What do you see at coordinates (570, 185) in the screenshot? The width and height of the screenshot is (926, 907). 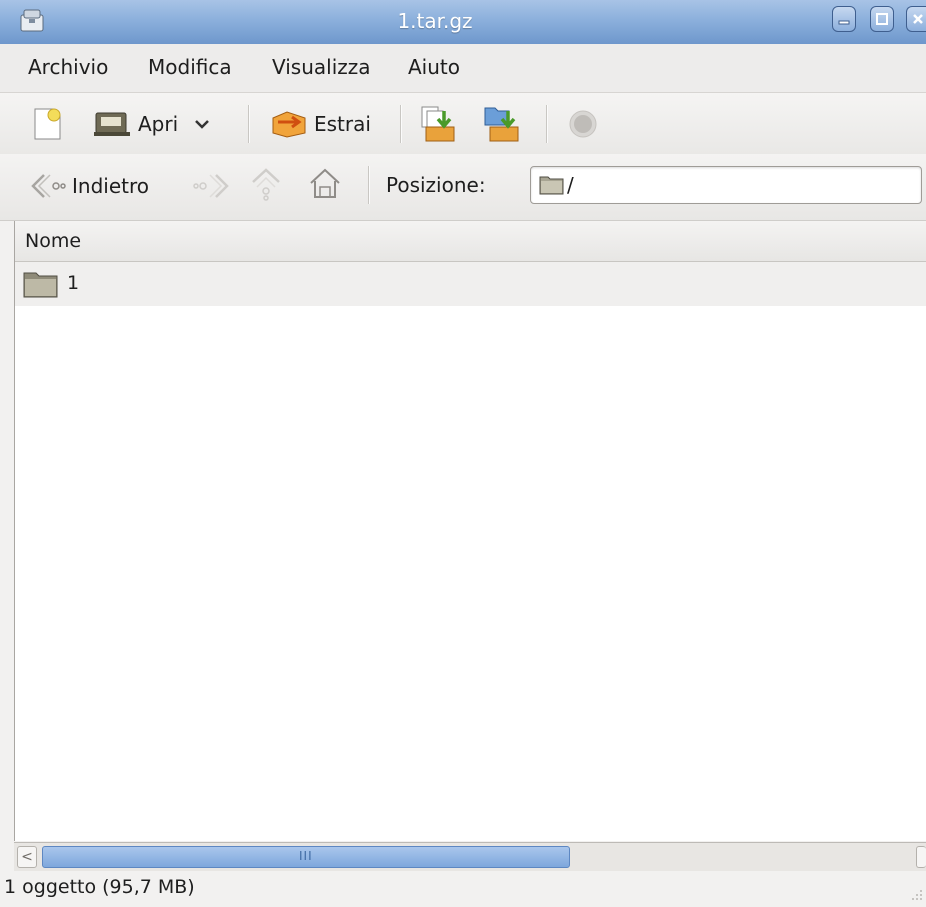 I see `location-path: /` at bounding box center [570, 185].